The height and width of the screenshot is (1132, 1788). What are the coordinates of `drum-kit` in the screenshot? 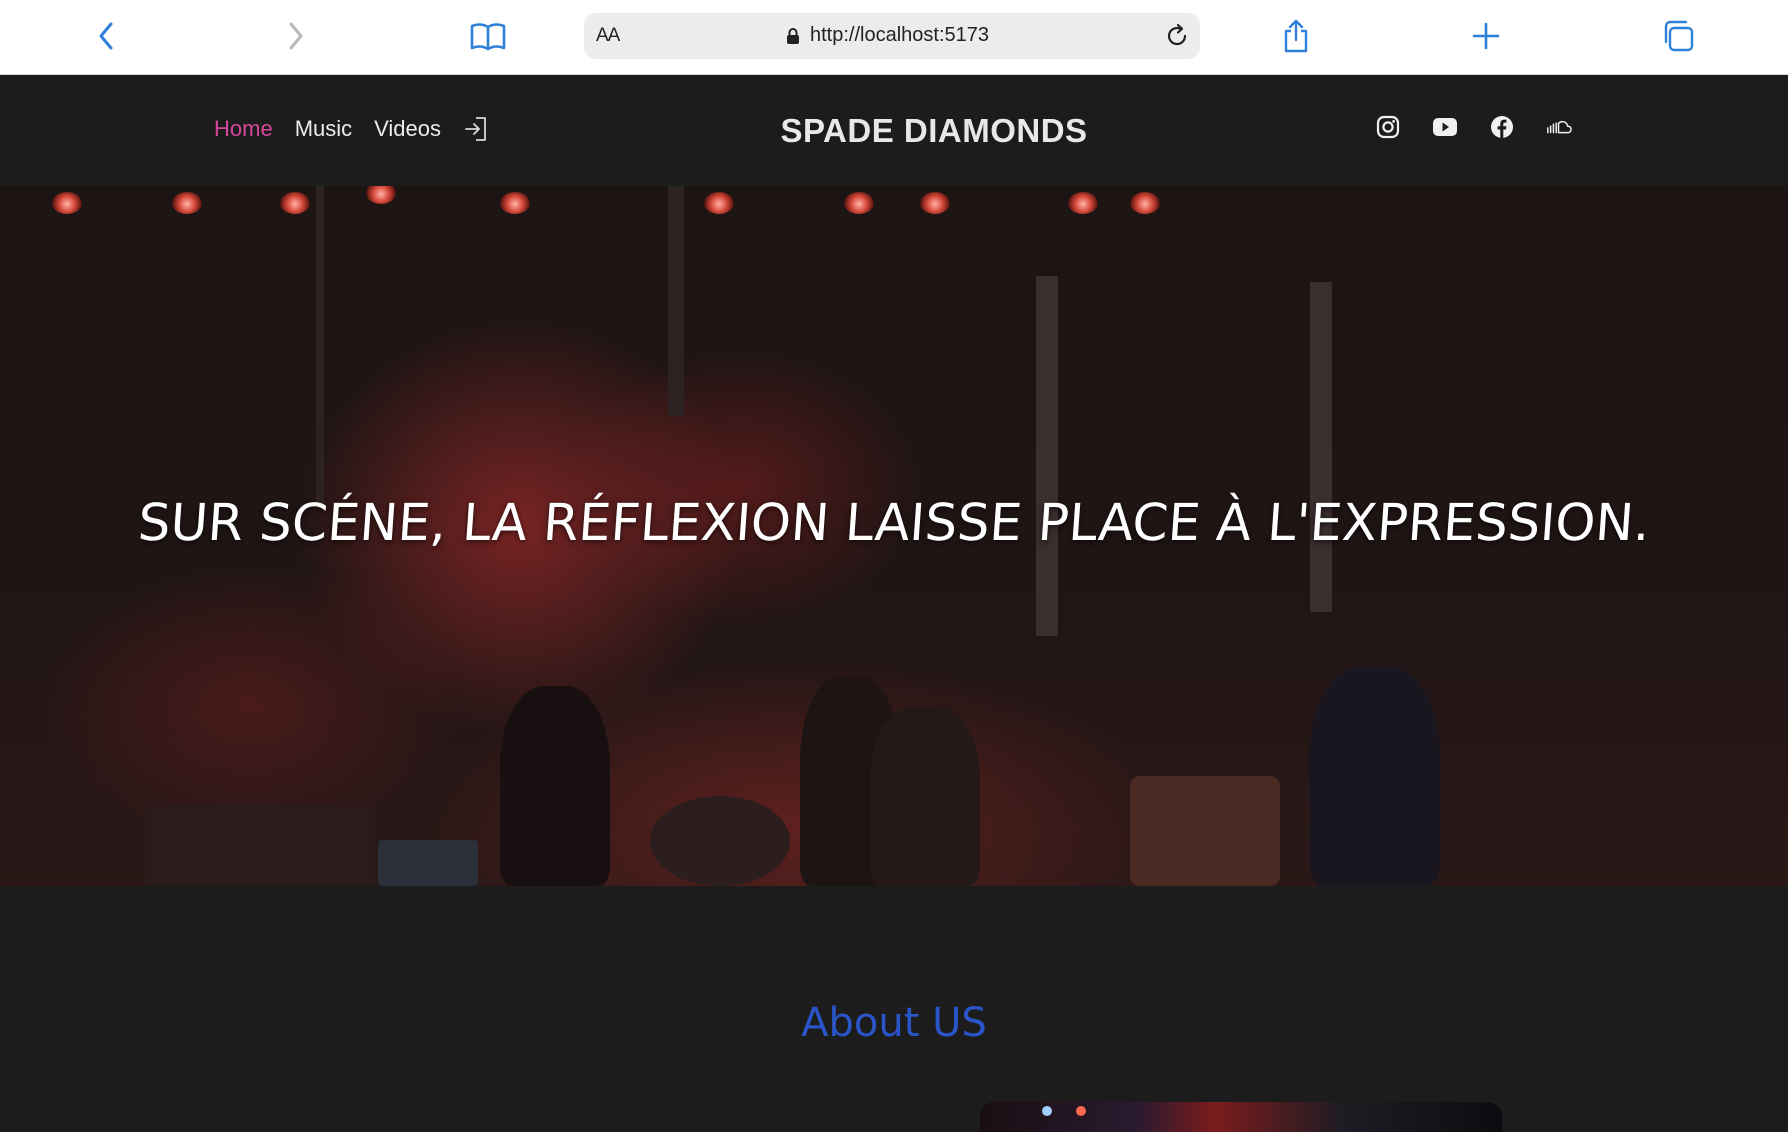 It's located at (720, 841).